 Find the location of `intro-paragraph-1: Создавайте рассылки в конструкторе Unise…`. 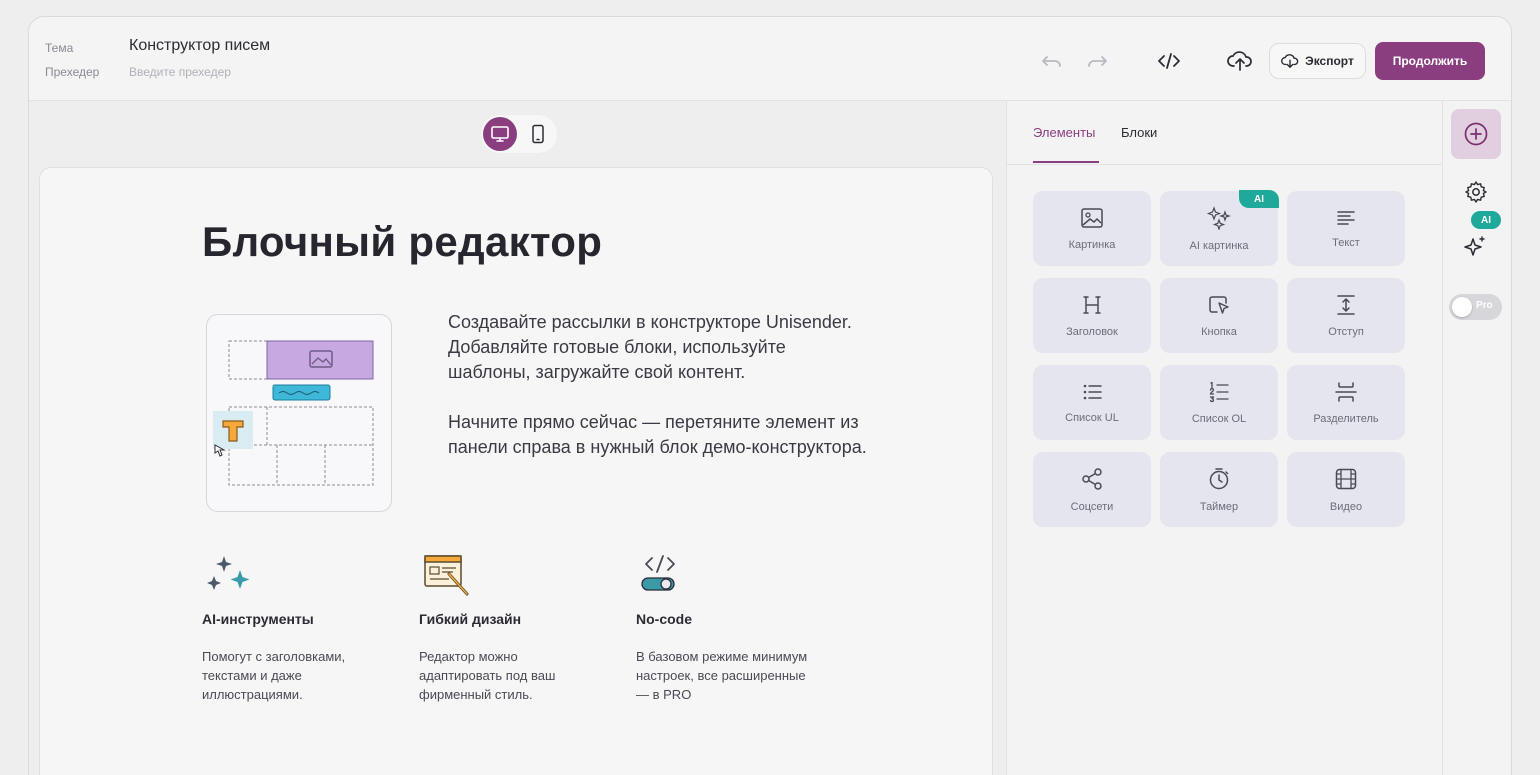

intro-paragraph-1: Создавайте рассылки в конструкторе Unise… is located at coordinates (650, 347).